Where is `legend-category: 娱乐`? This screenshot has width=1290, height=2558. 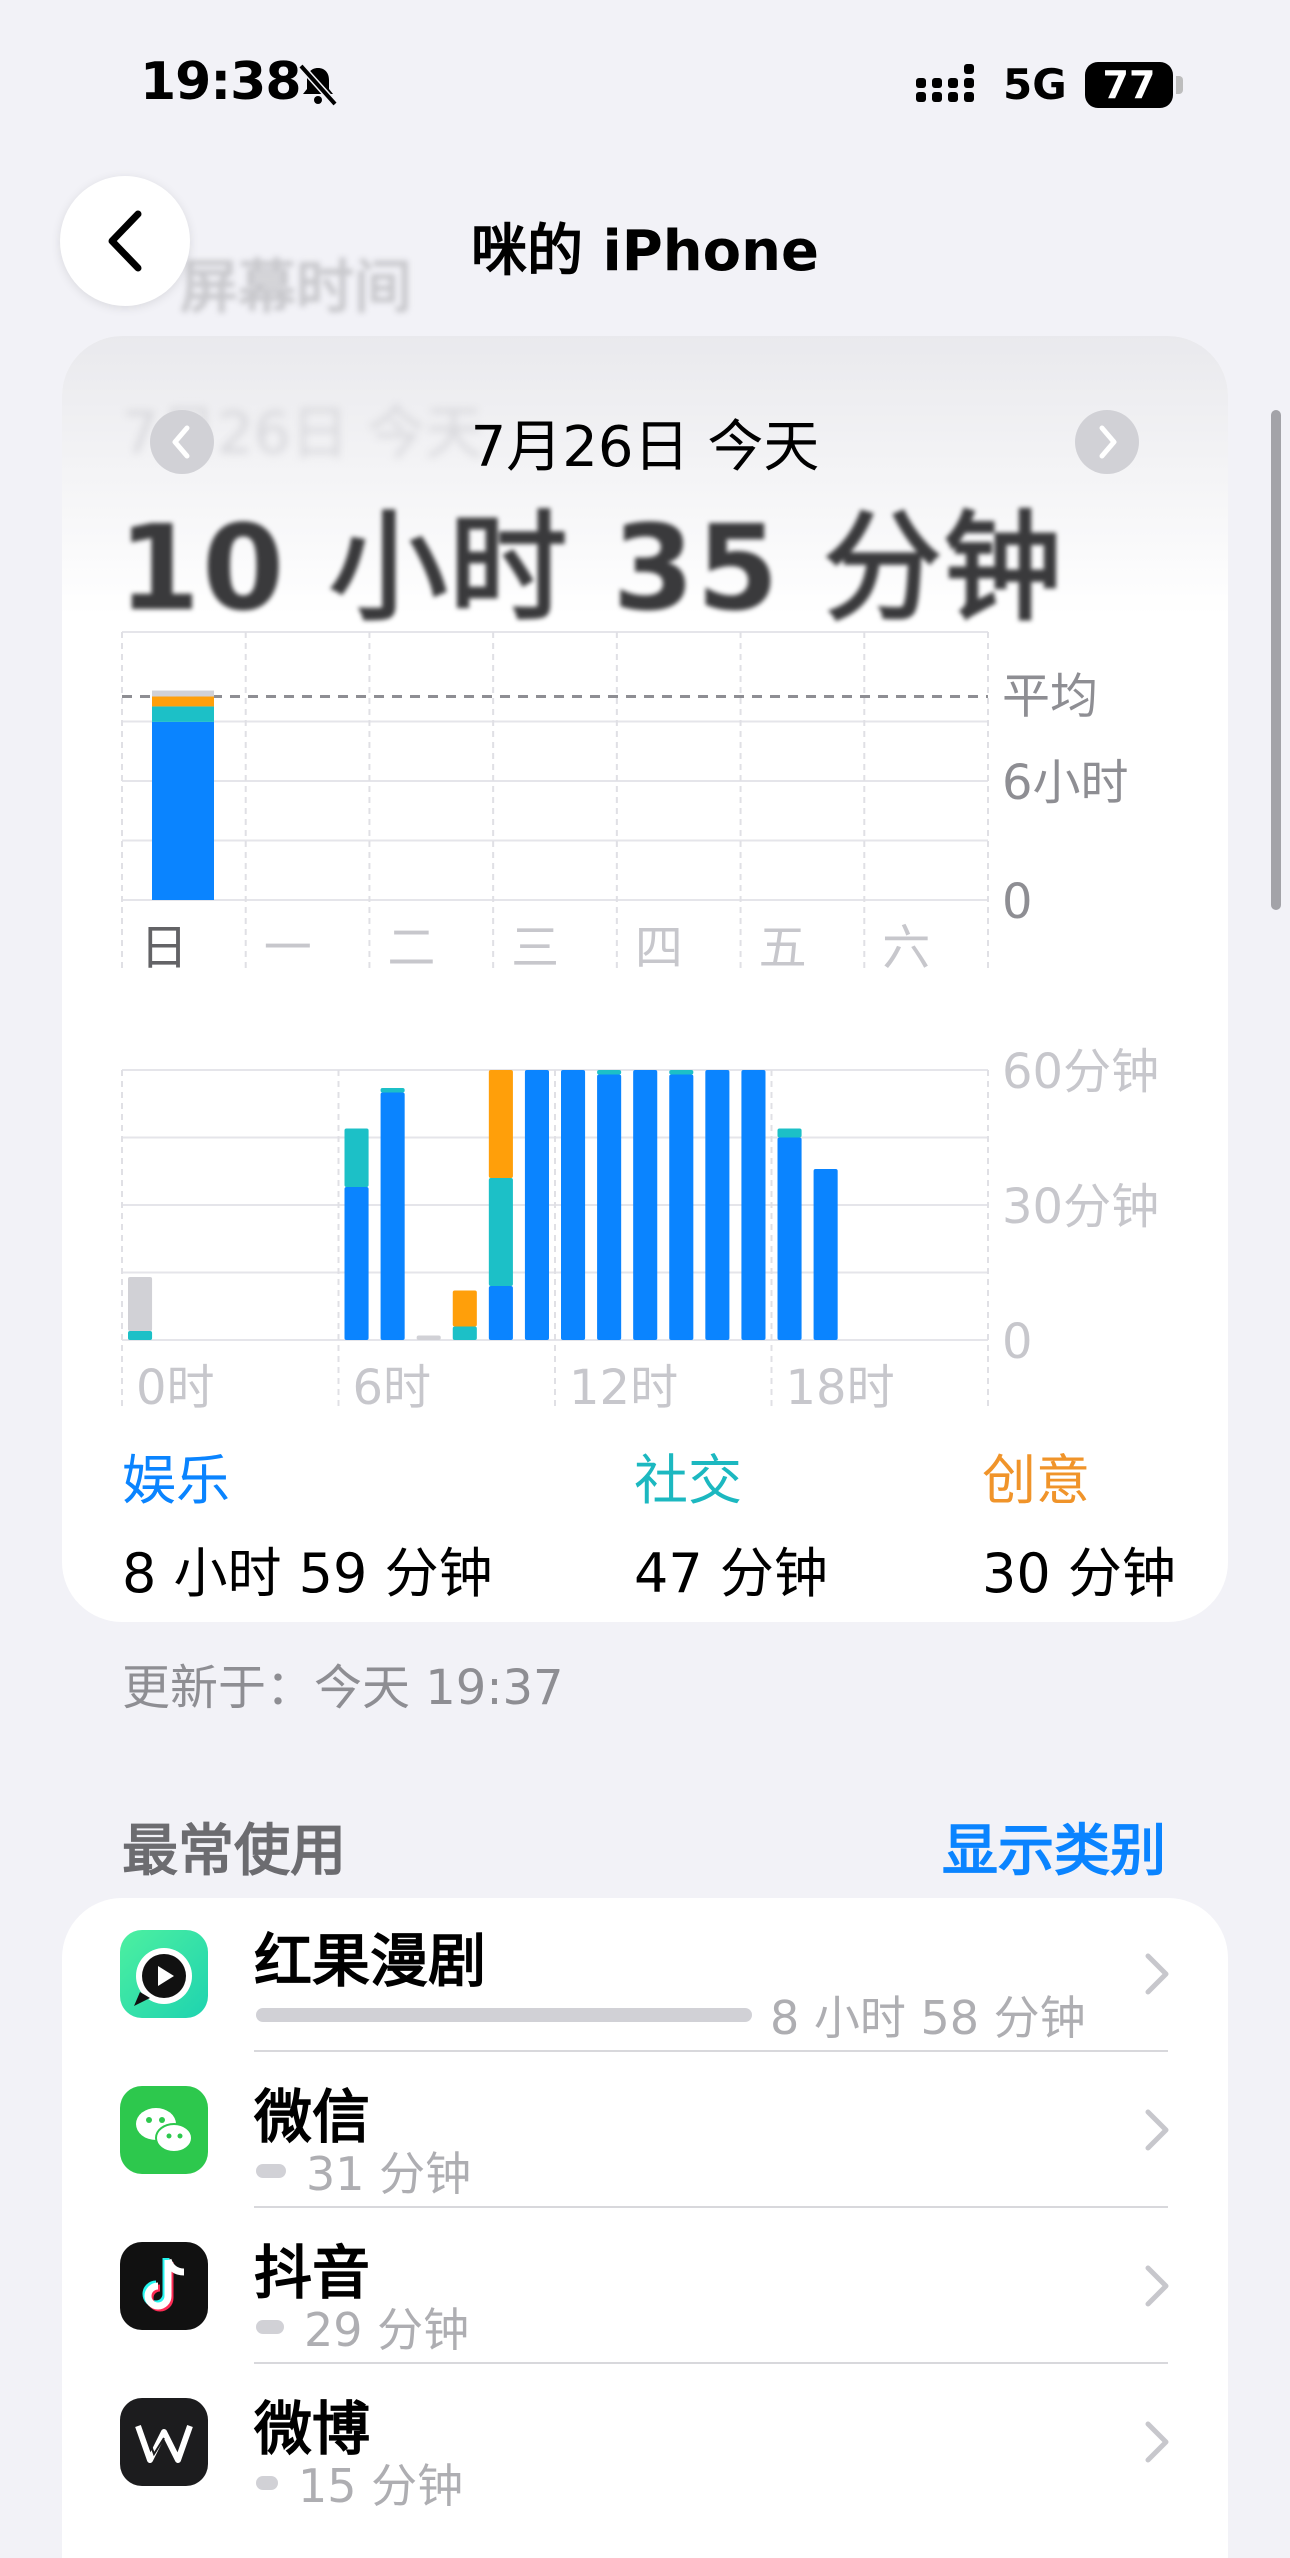 legend-category: 娱乐 is located at coordinates (176, 1480).